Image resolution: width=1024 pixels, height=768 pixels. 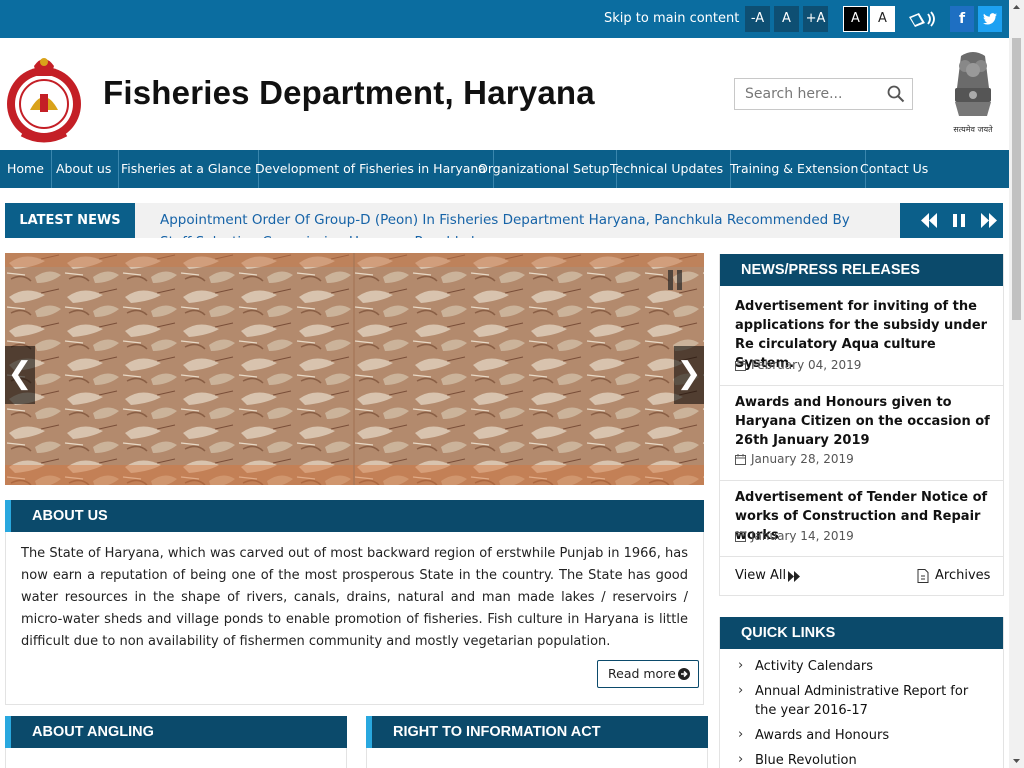 I want to click on twitter-icon, so click(x=990, y=19).